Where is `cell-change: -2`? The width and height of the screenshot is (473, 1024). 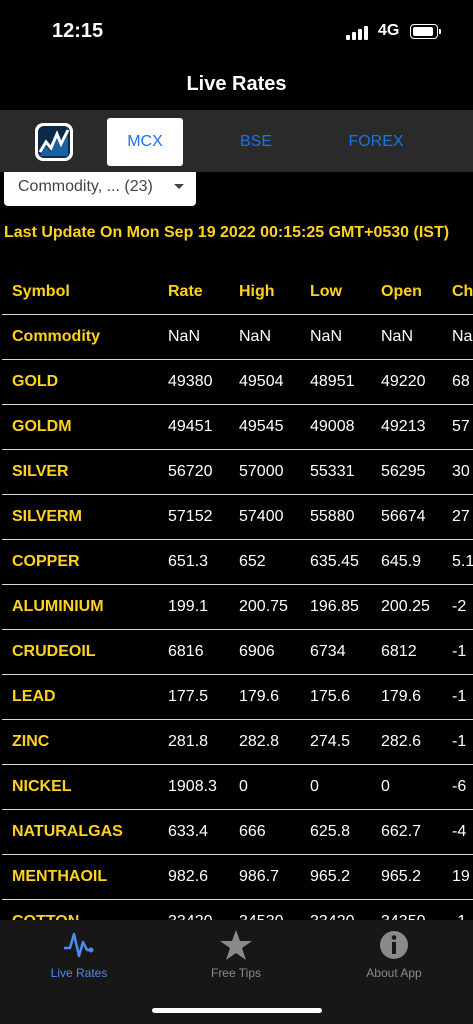 cell-change: -2 is located at coordinates (462, 607).